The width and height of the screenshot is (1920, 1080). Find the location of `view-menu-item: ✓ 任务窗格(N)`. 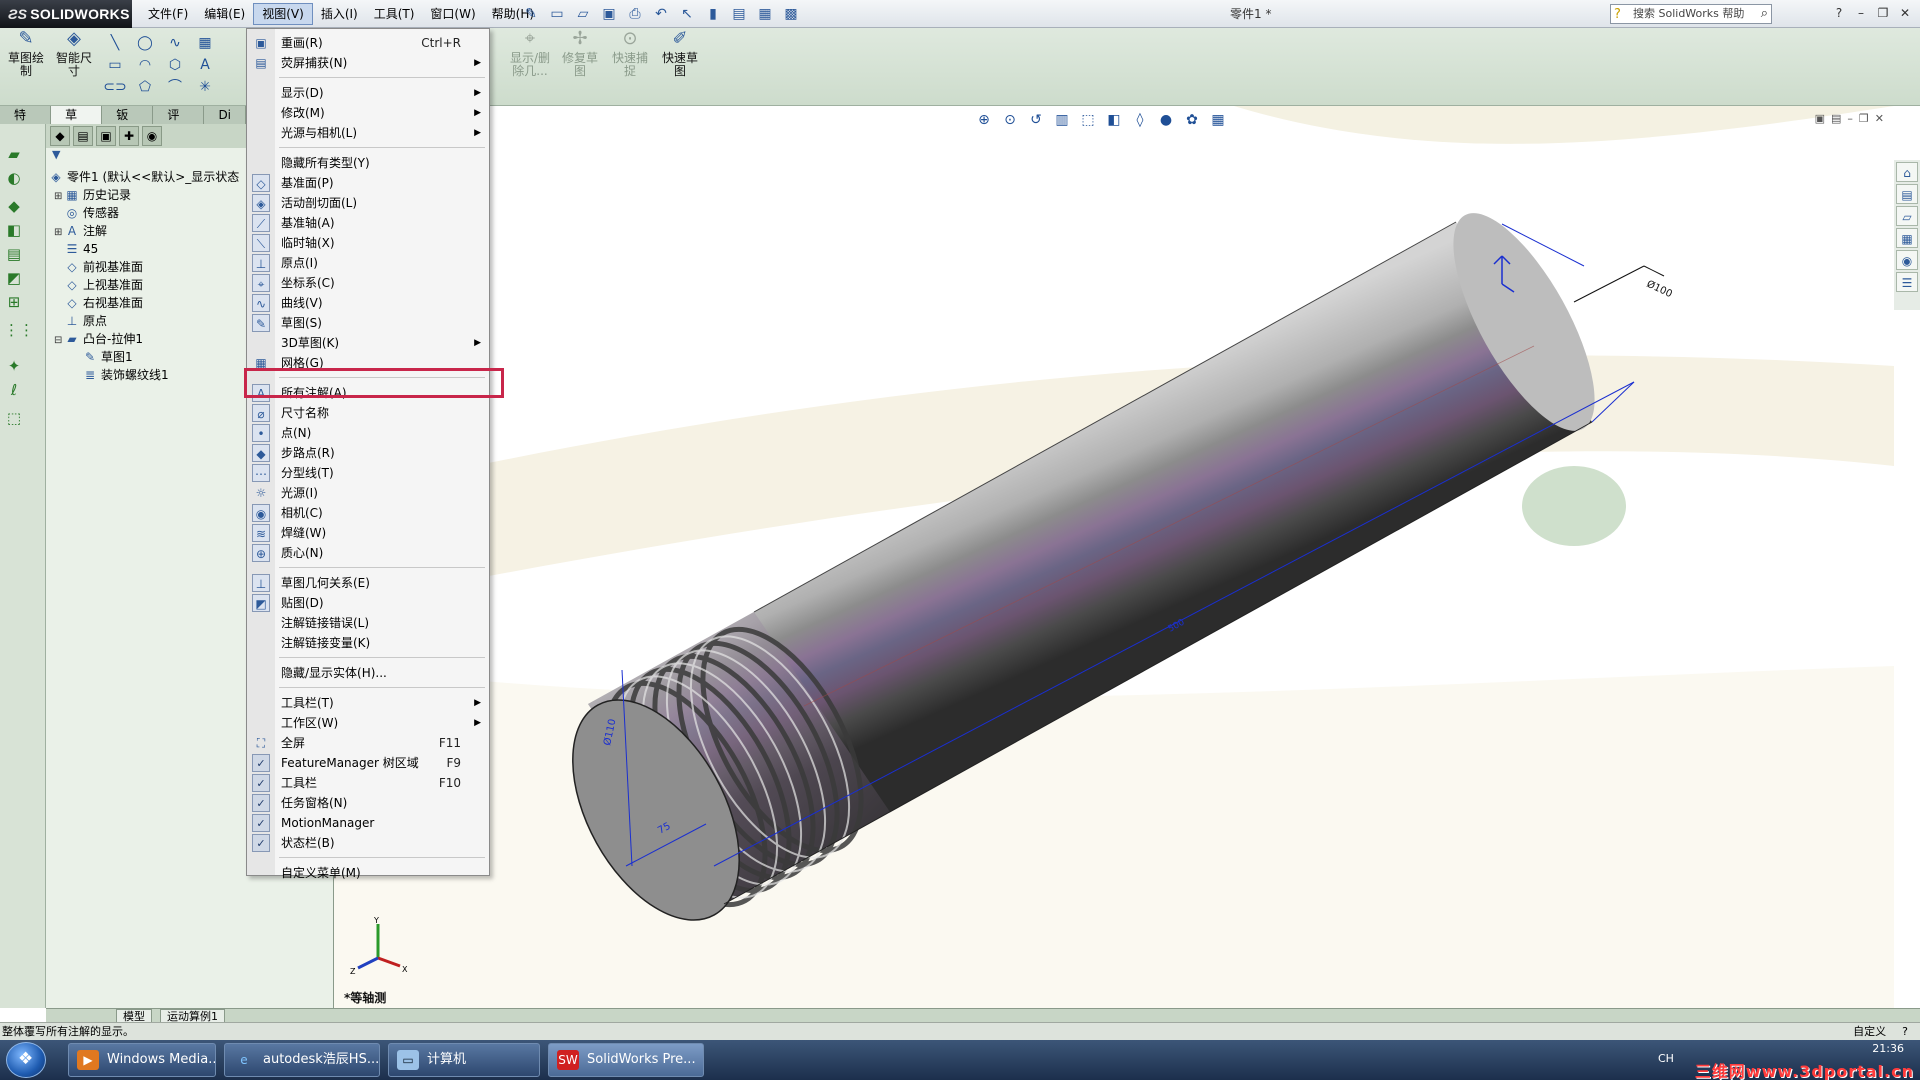

view-menu-item: ✓ 任务窗格(N) is located at coordinates (368, 803).